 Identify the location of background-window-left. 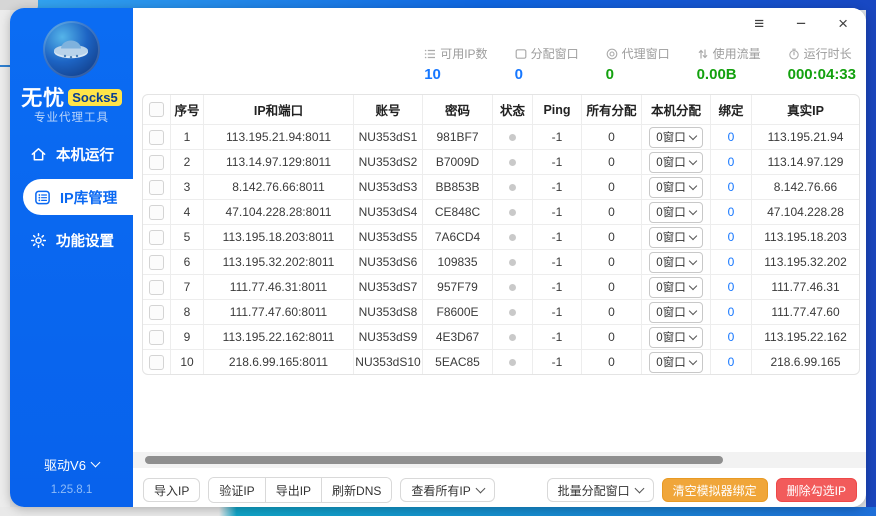
(5, 258).